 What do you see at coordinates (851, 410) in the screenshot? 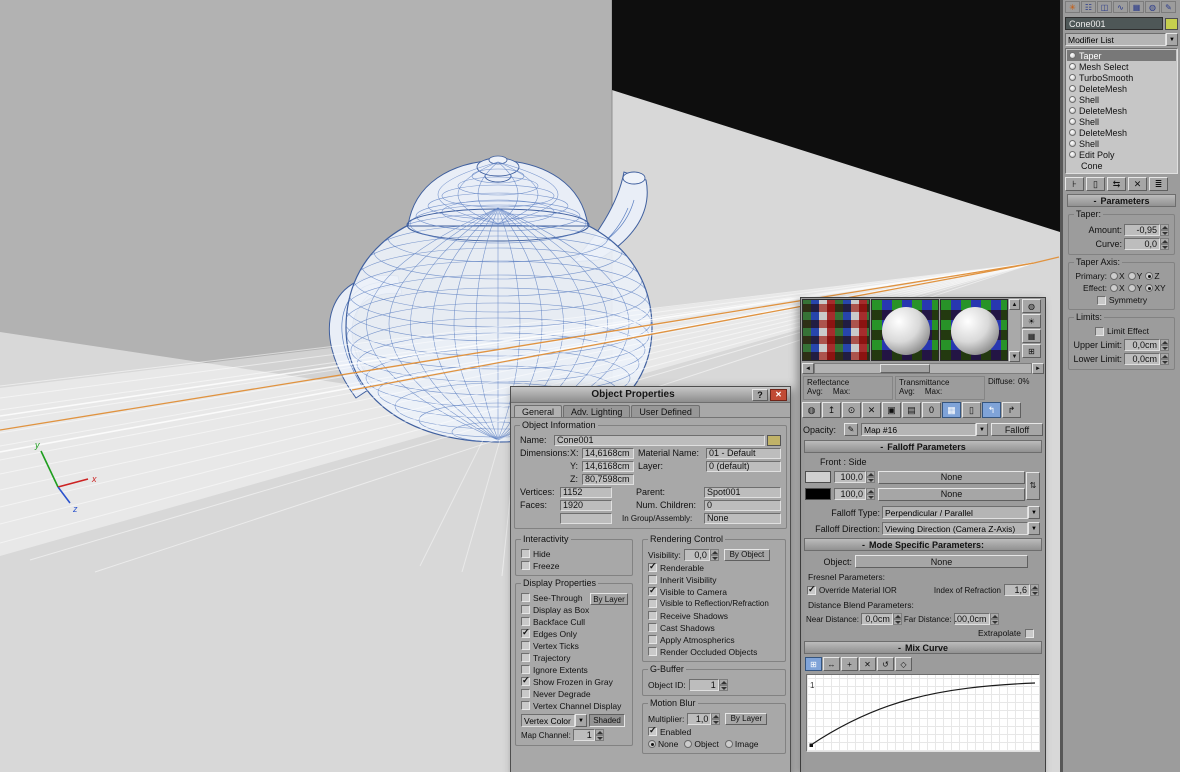
I see `assign-to-selection-icon: ⊙` at bounding box center [851, 410].